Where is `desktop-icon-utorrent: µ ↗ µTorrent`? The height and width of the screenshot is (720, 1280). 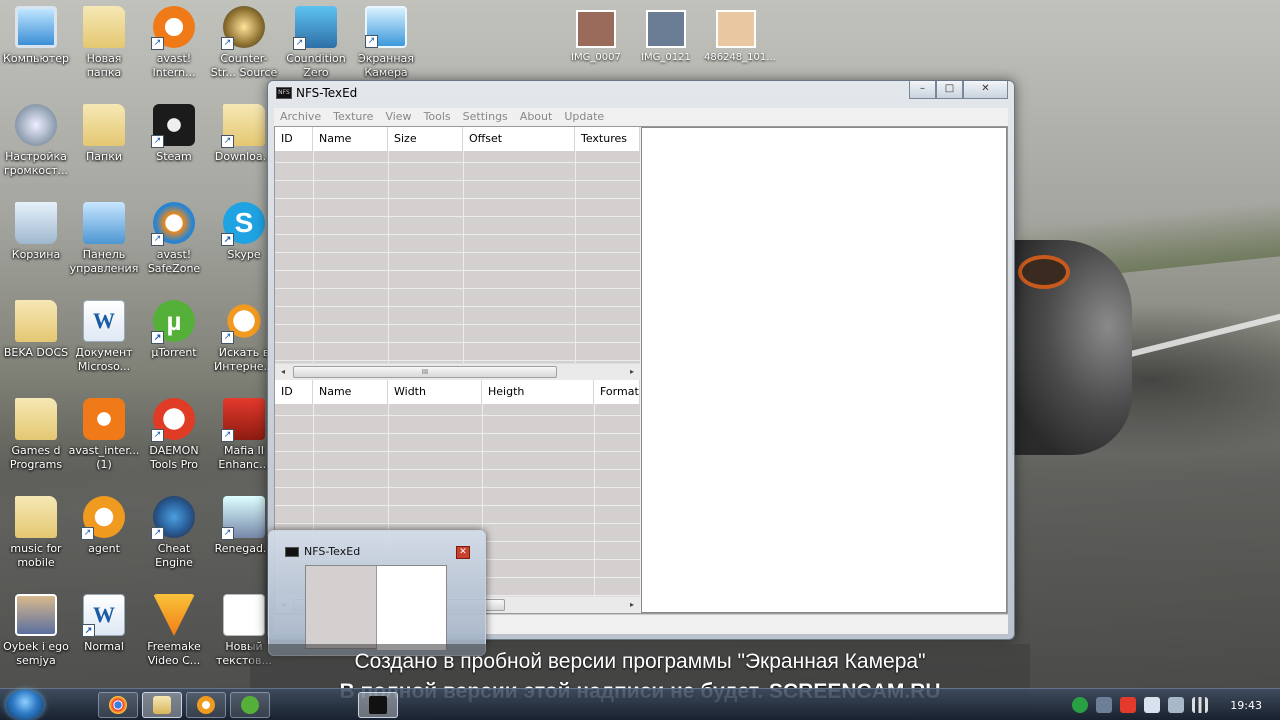
desktop-icon-utorrent: µ ↗ µTorrent is located at coordinates (174, 327).